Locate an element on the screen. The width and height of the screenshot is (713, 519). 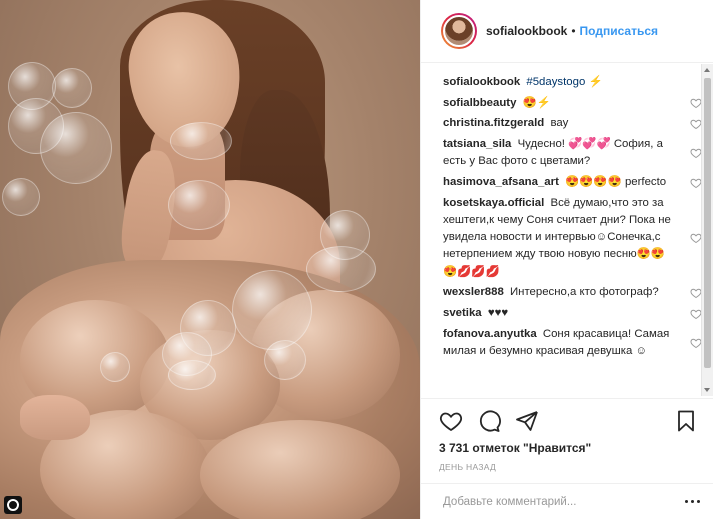
scroll-down-arrow-icon is located at coordinates (707, 390).